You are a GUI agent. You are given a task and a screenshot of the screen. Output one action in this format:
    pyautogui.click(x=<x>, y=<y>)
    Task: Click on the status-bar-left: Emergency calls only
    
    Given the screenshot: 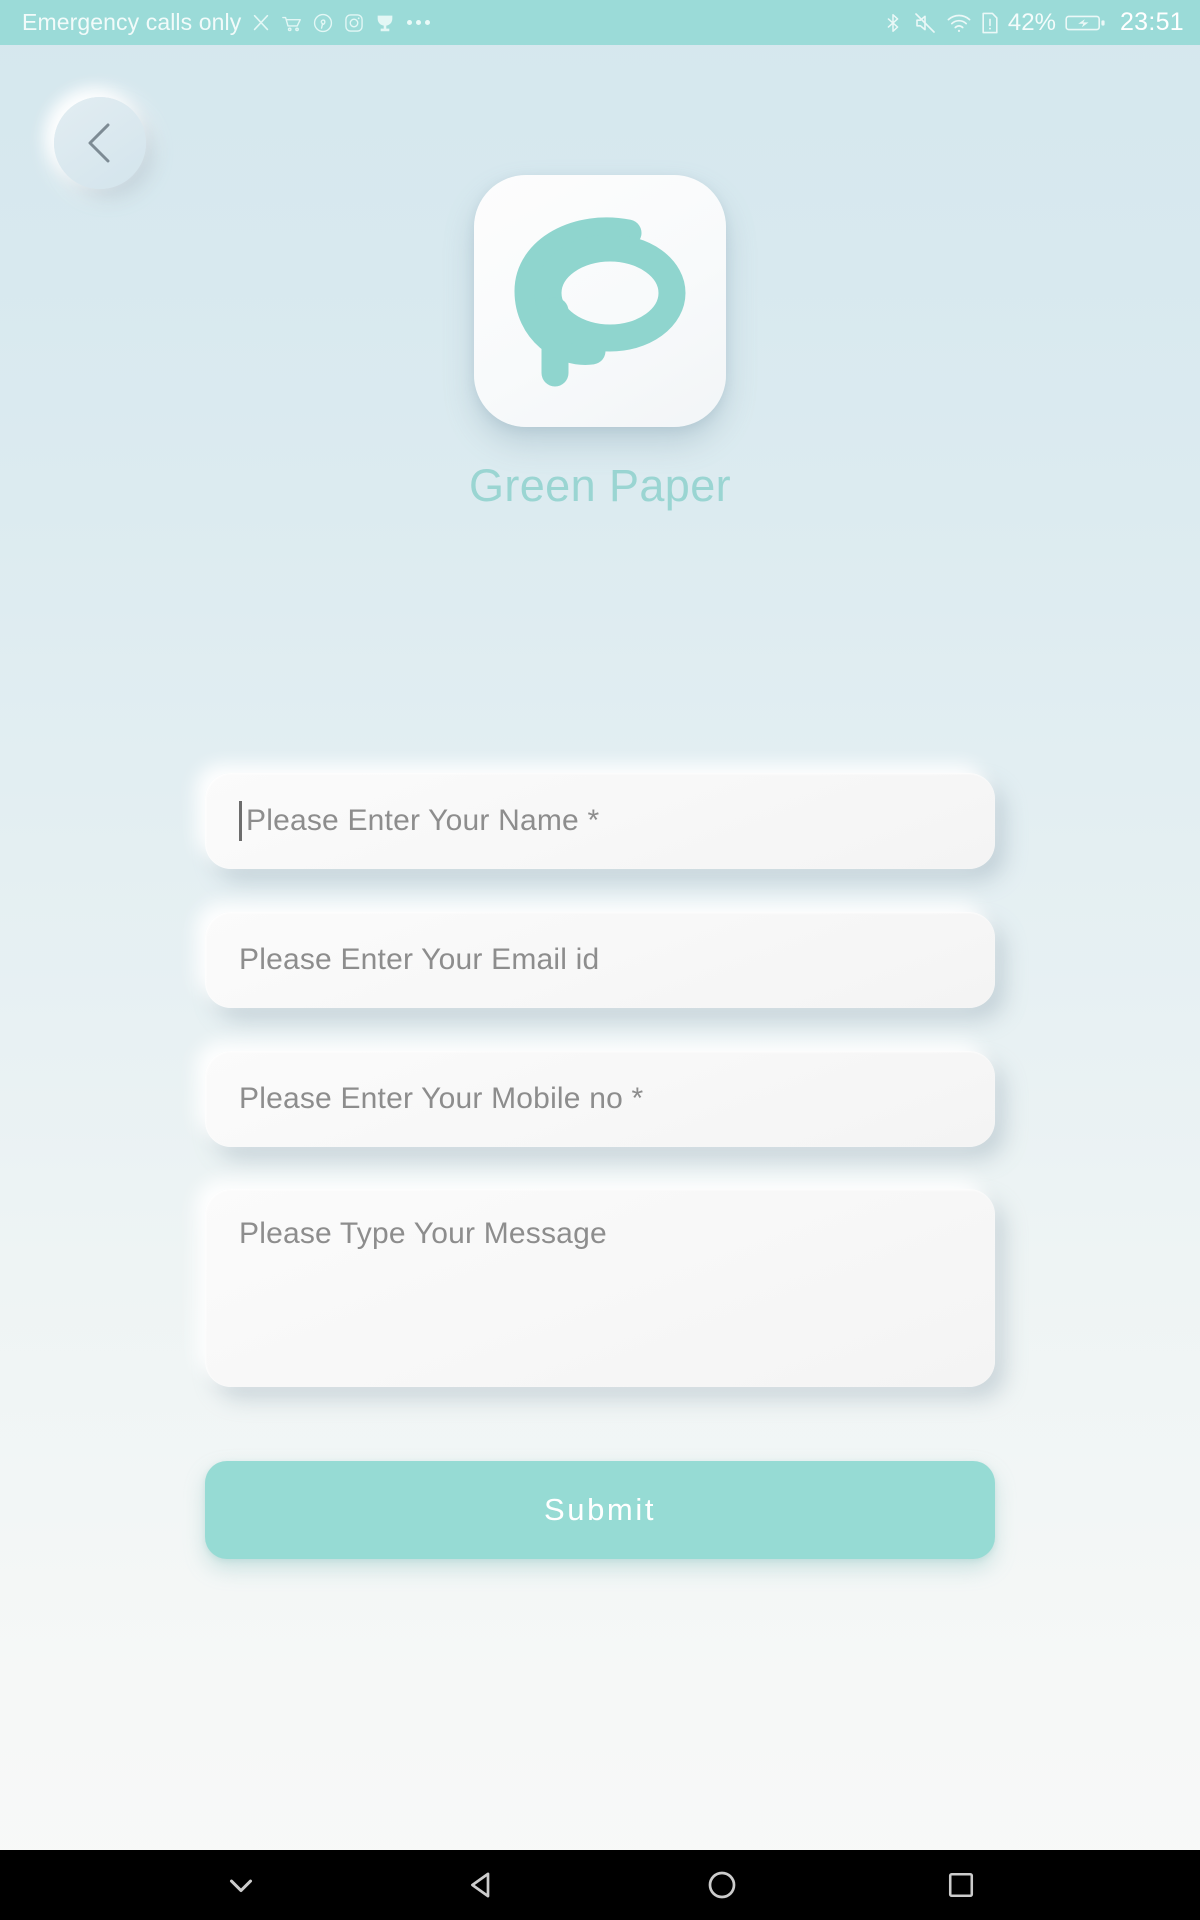 What is the action you would take?
    pyautogui.click(x=452, y=22)
    